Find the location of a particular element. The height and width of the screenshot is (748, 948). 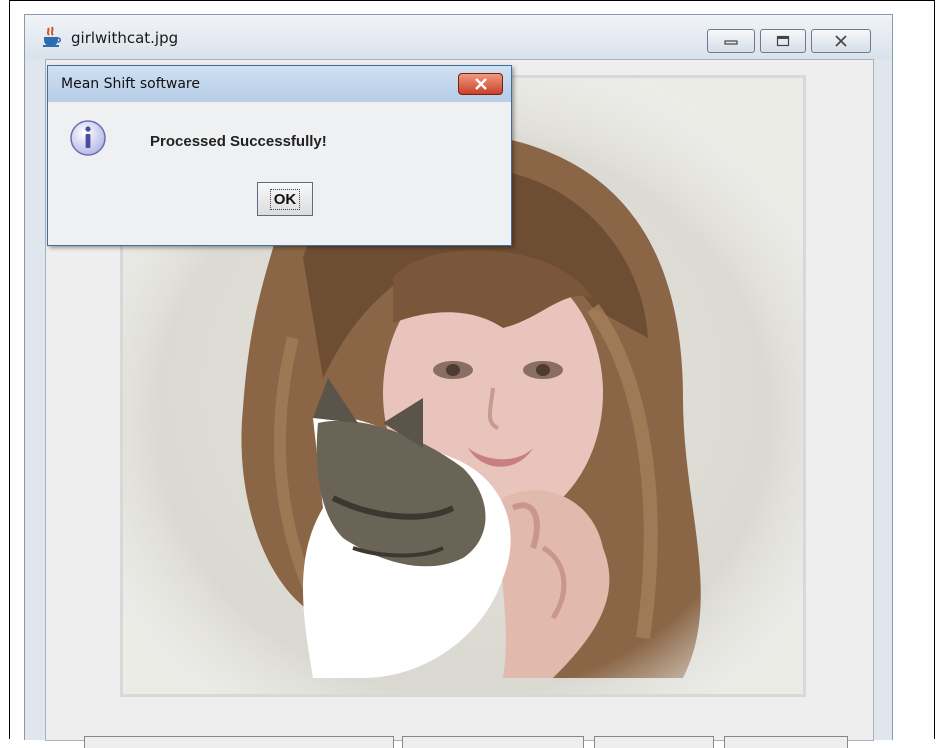

close-button is located at coordinates (841, 41).